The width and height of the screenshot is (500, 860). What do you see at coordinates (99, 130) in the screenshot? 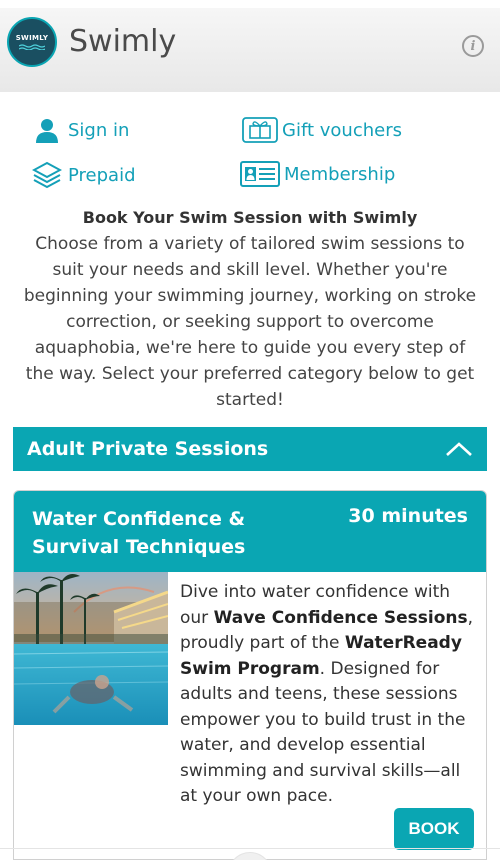
I see `sign-in-label: Sign in` at bounding box center [99, 130].